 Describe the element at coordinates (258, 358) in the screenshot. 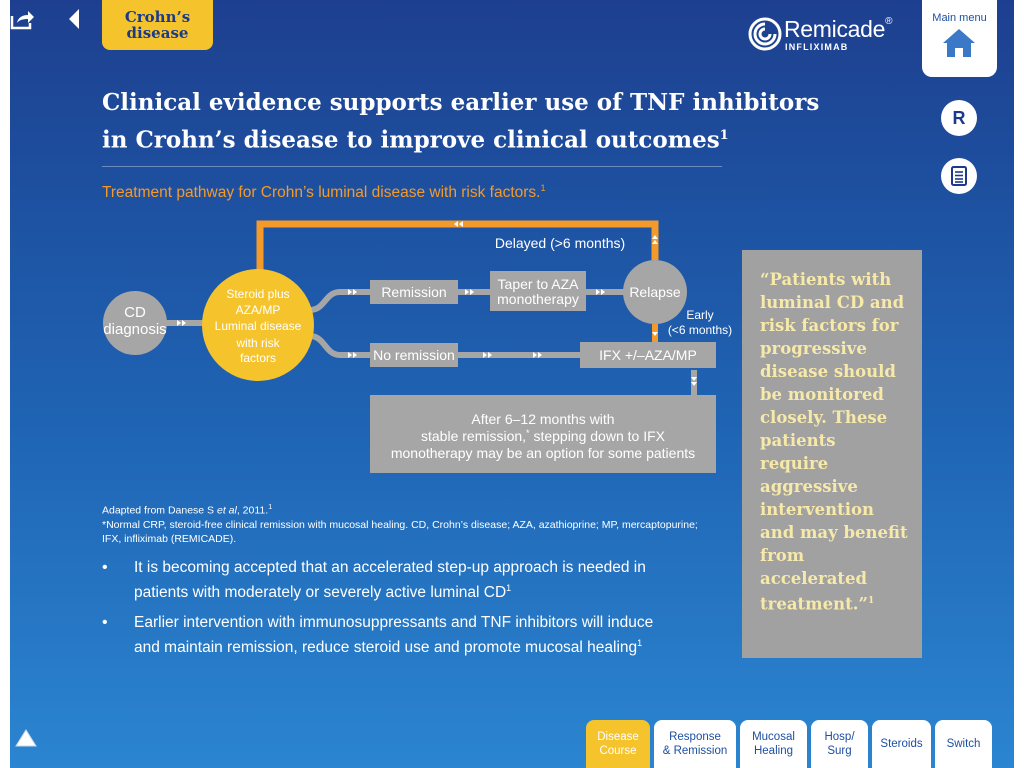

I see `steroid-line5: factors` at that location.